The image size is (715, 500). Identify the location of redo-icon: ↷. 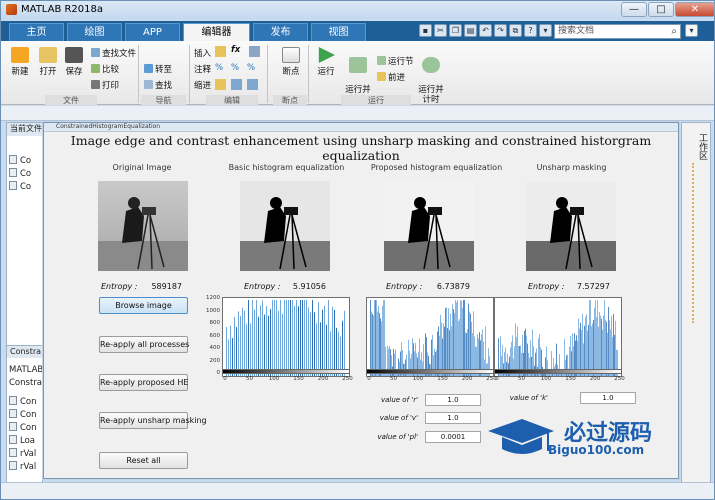
(500, 30).